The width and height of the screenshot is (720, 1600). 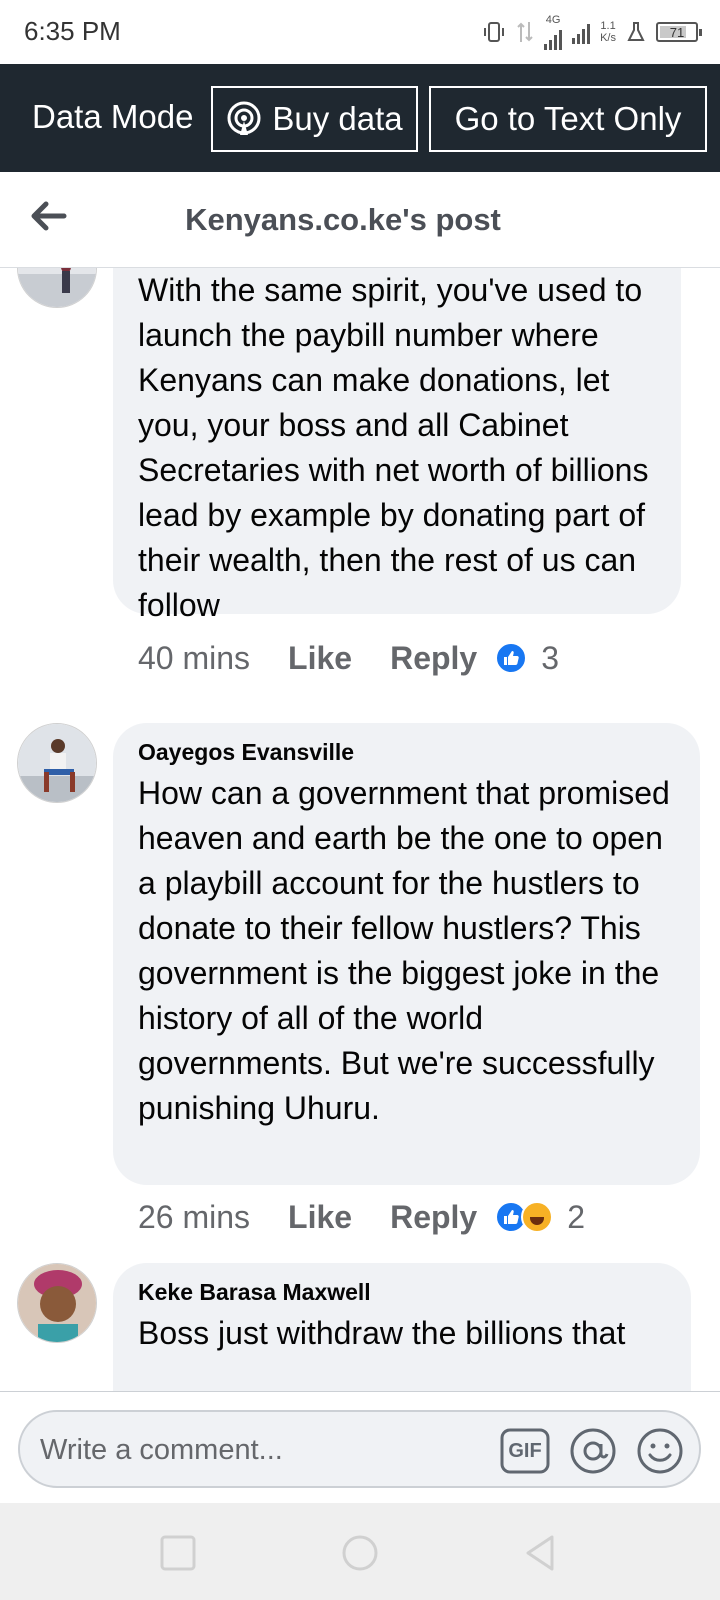 What do you see at coordinates (194, 658) in the screenshot?
I see `comment-time: 40 mins` at bounding box center [194, 658].